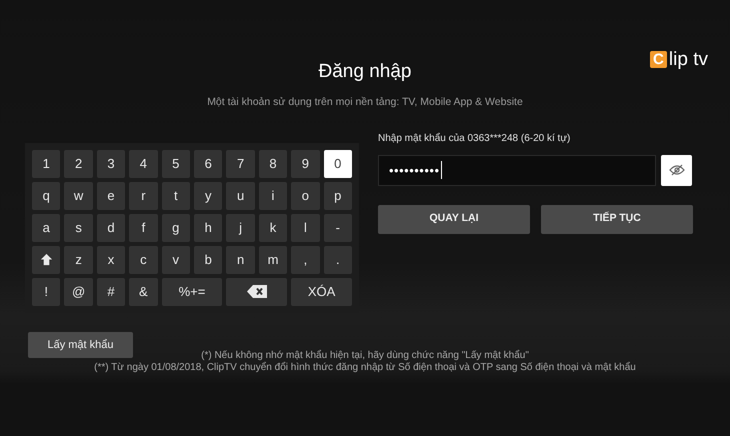 The height and width of the screenshot is (436, 730). Describe the element at coordinates (305, 164) in the screenshot. I see `keyboard-key: 9` at that location.